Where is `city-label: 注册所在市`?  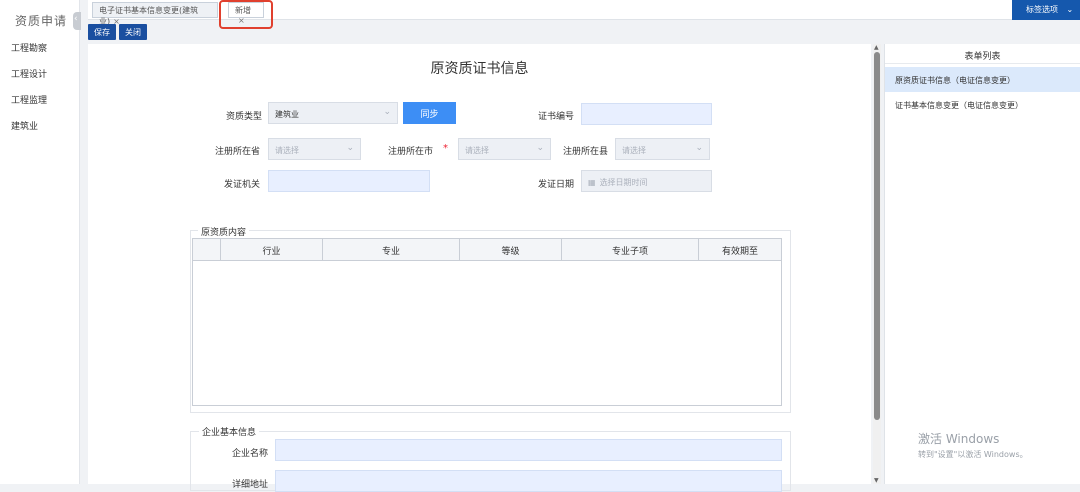 city-label: 注册所在市 is located at coordinates (410, 152).